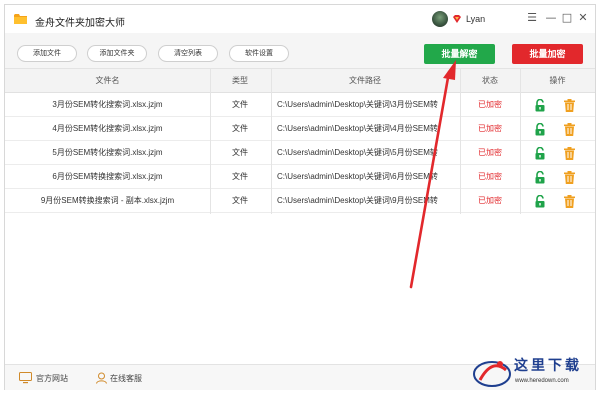  What do you see at coordinates (357, 200) in the screenshot?
I see `file-path: C:\Users\admin\Desktop\关键词\9月份SEM转` at bounding box center [357, 200].